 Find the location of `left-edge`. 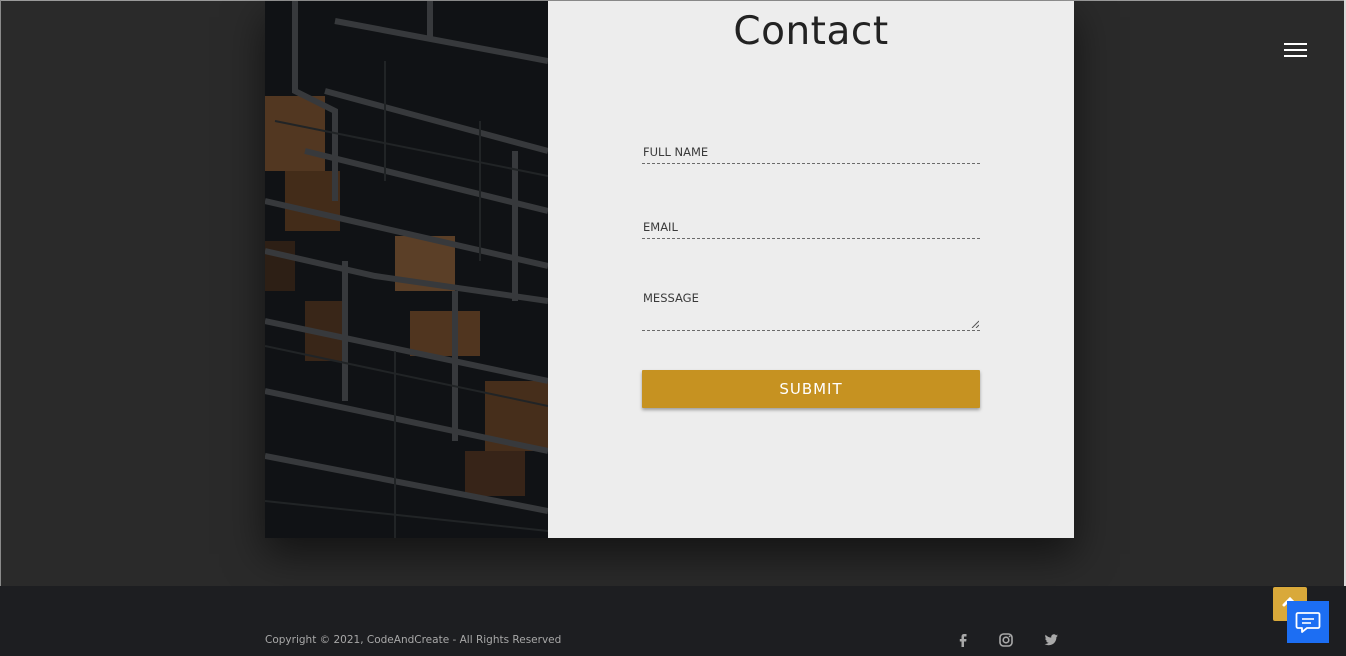

left-edge is located at coordinates (0, 293).